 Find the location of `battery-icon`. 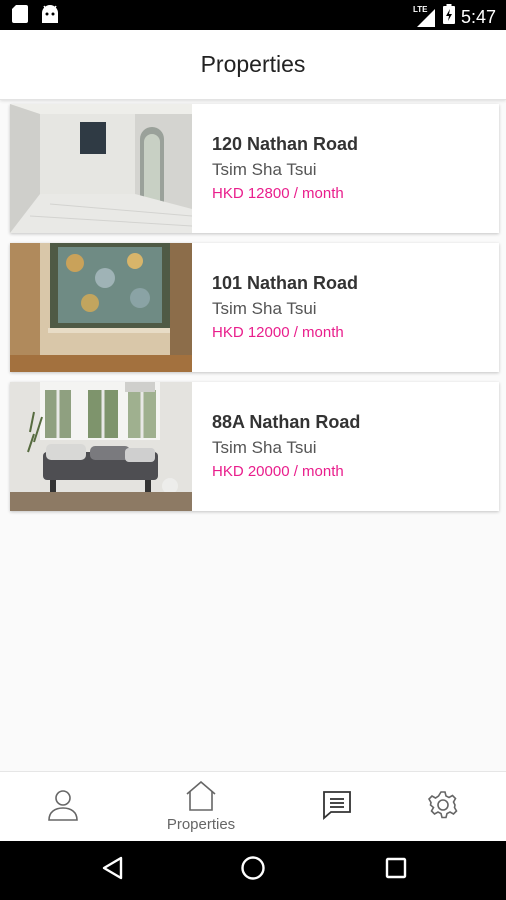

battery-icon is located at coordinates (448, 16).